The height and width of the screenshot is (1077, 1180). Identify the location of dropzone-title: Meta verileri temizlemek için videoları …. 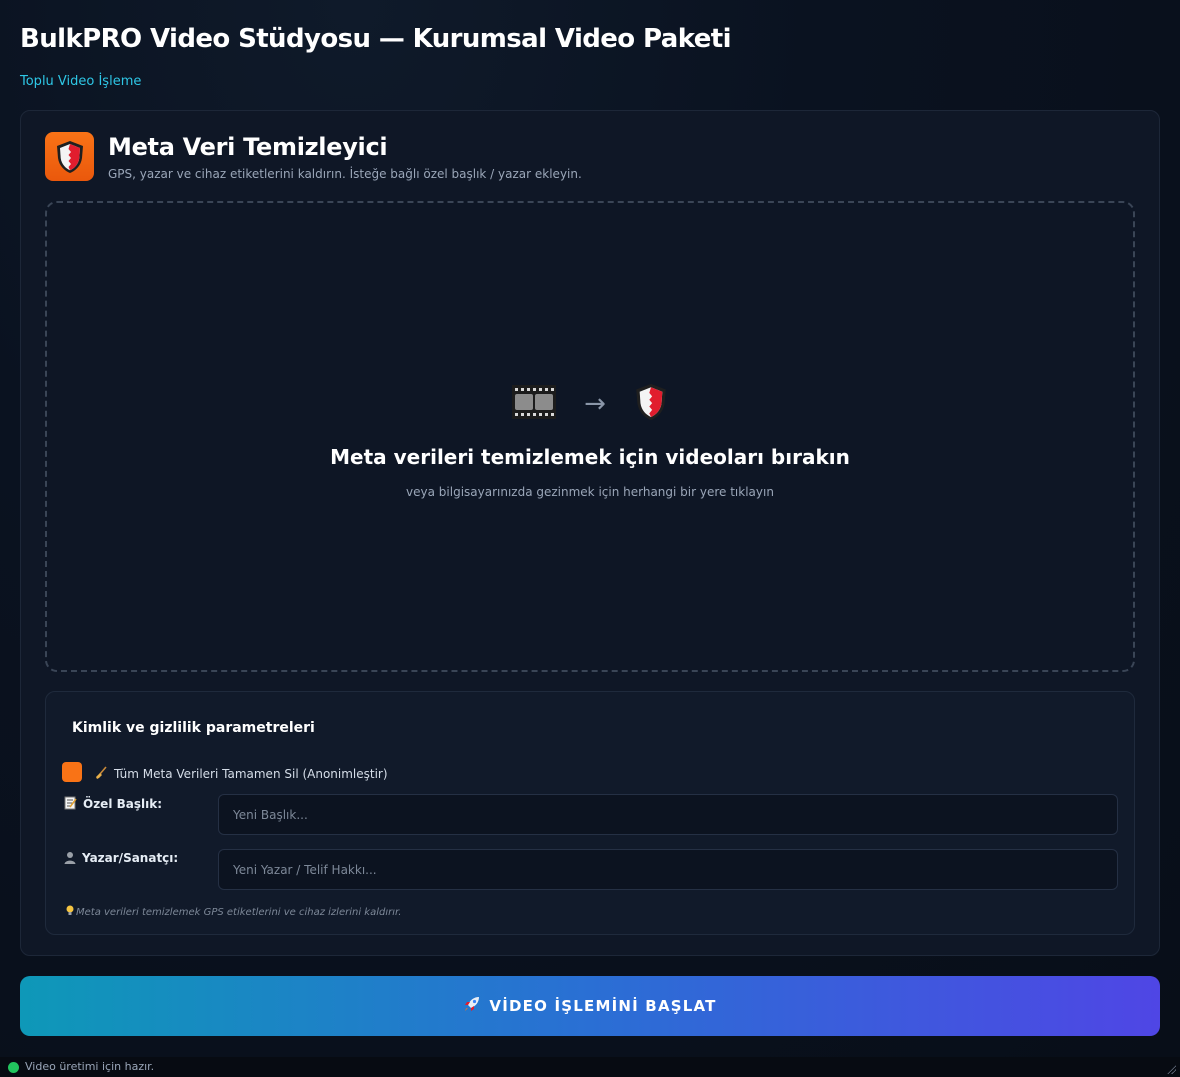
(590, 457).